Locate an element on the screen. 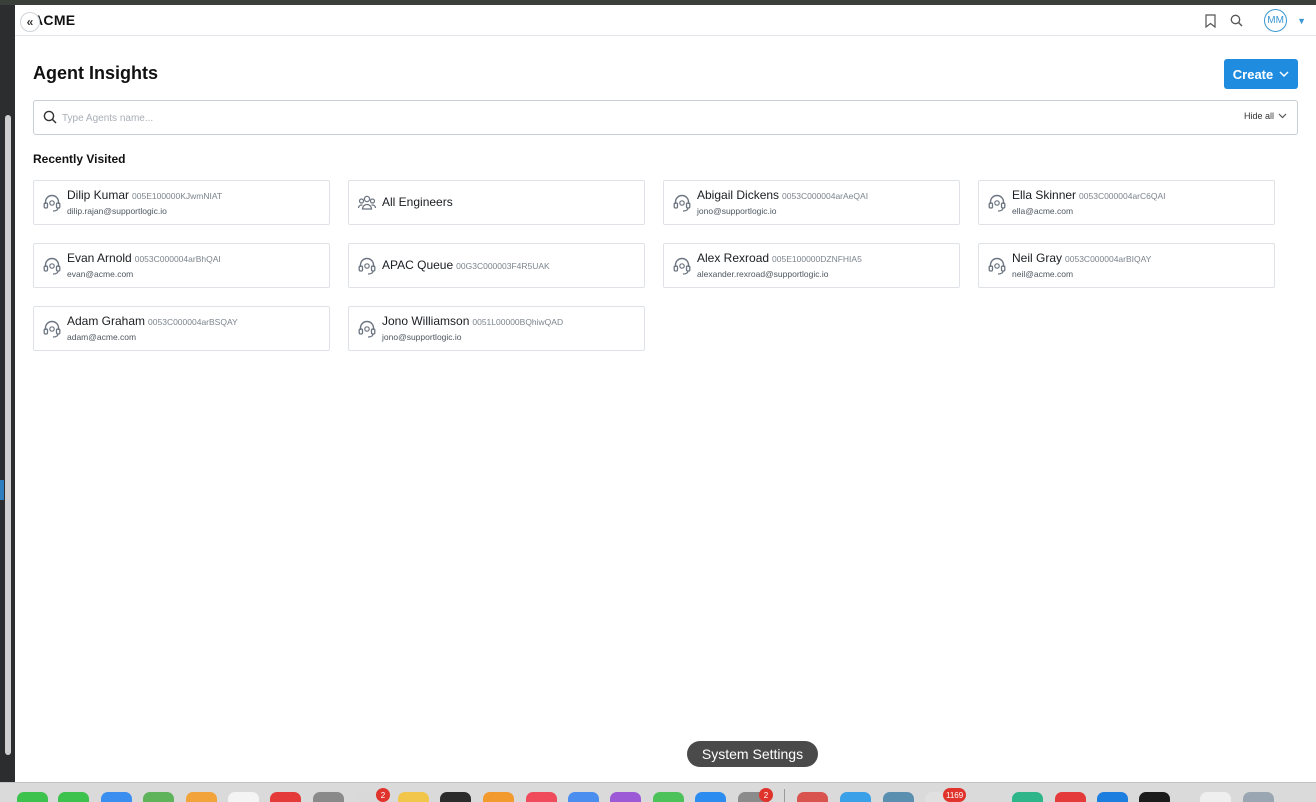  recent-card: Neil Gray 0053C000004arBIQAY neil@acme.com is located at coordinates (1126, 265).